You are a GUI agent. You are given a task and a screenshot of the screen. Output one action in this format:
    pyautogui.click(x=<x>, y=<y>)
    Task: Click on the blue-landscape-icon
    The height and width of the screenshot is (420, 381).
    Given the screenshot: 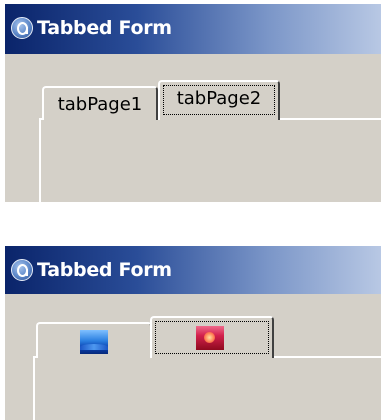 What is the action you would take?
    pyautogui.click(x=94, y=342)
    